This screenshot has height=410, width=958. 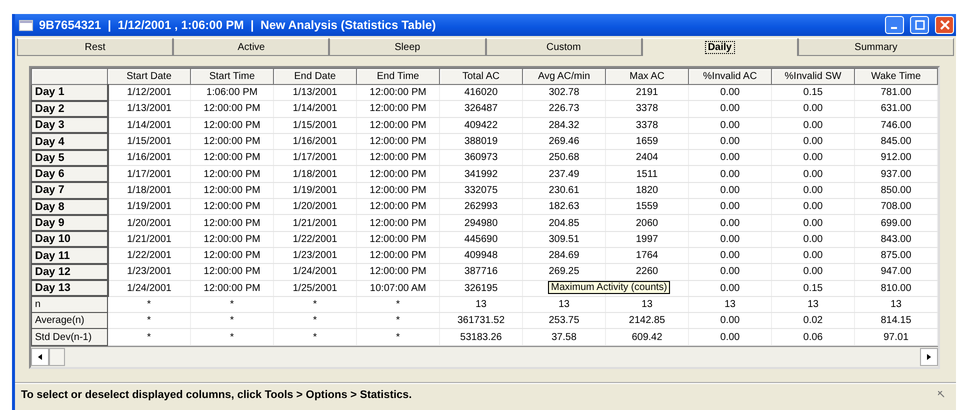 What do you see at coordinates (251, 47) in the screenshot?
I see `tab: Active` at bounding box center [251, 47].